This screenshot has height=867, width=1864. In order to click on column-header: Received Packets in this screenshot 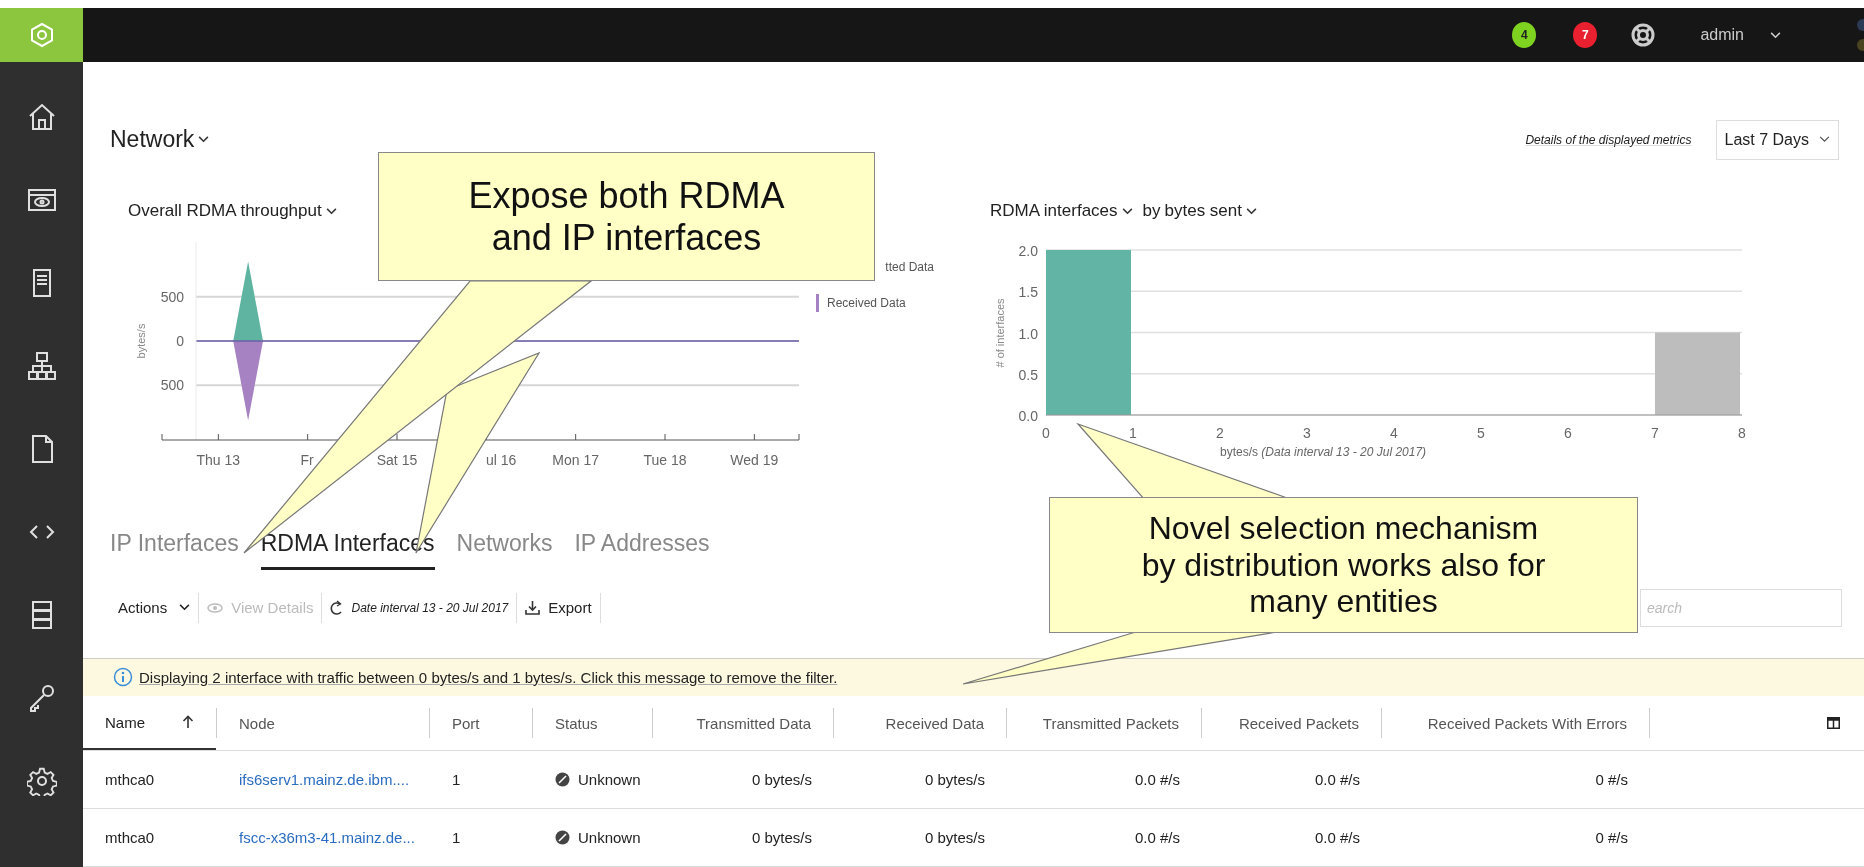, I will do `click(1291, 723)`.